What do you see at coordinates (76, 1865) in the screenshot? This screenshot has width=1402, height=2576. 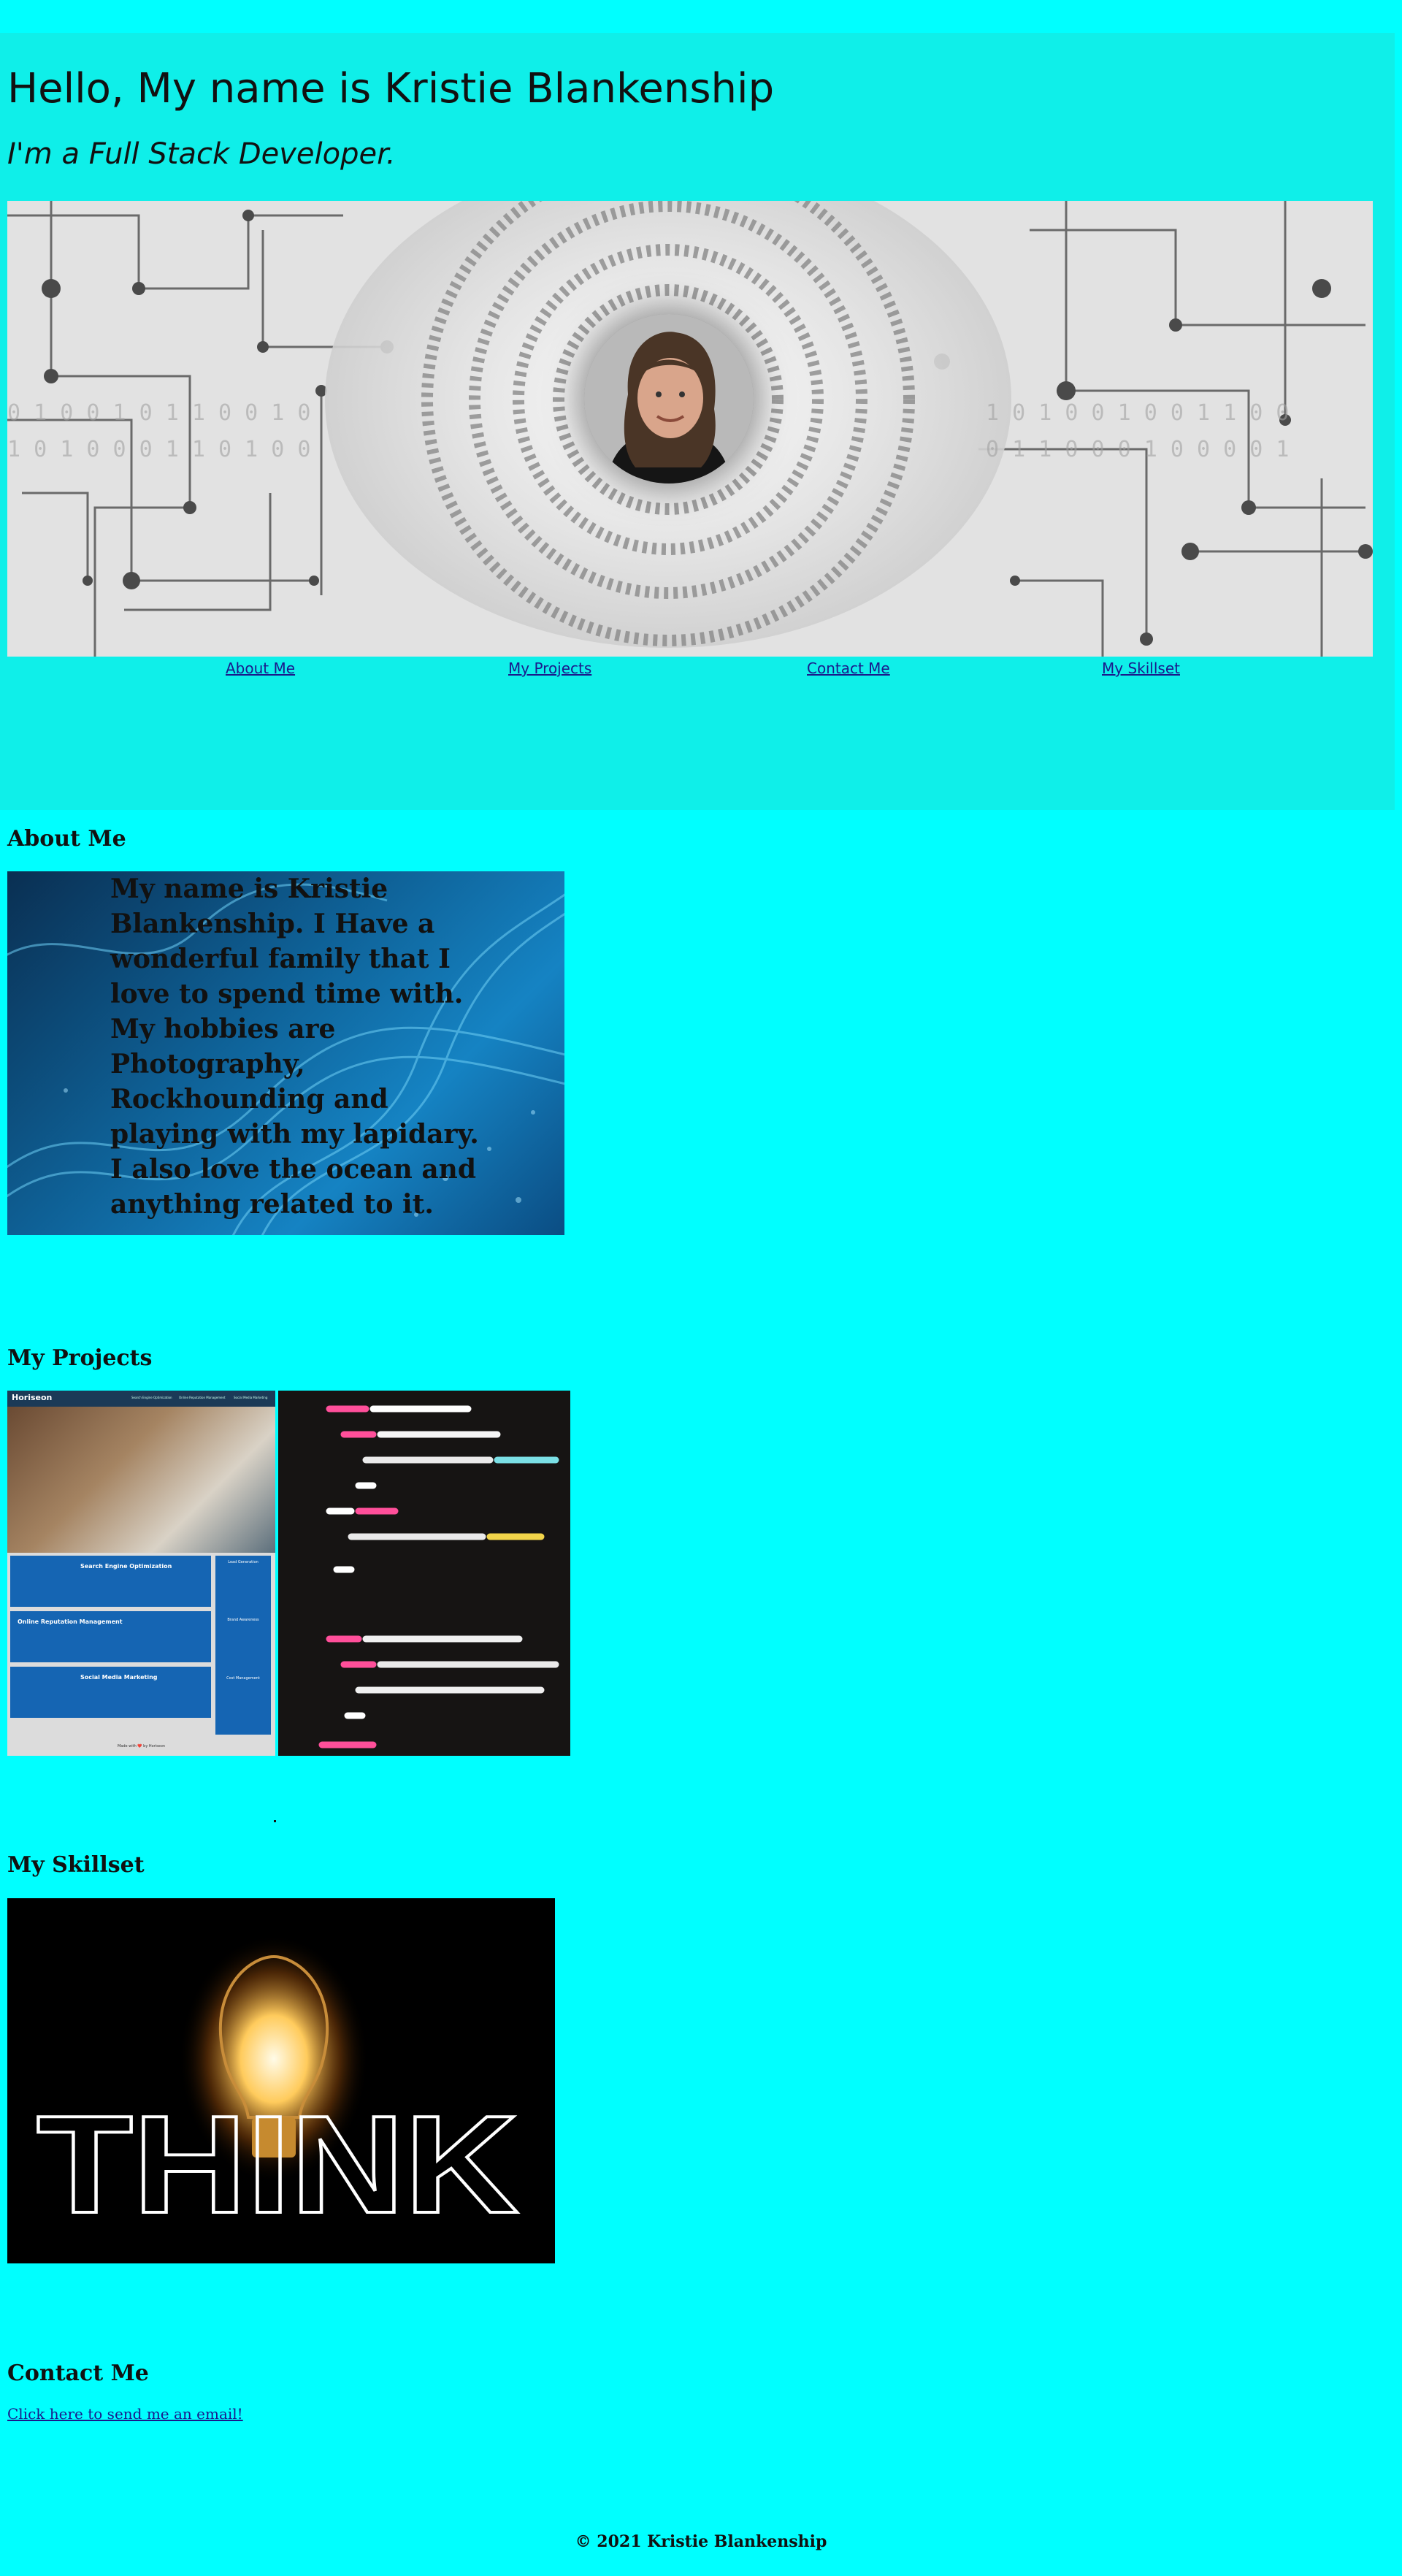 I see `skillset-heading: My Skillset` at bounding box center [76, 1865].